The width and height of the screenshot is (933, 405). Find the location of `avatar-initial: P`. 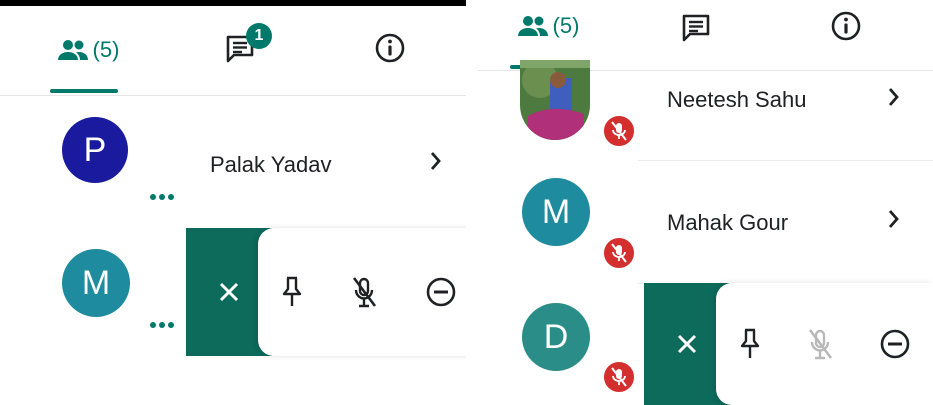

avatar-initial: P is located at coordinates (95, 149).